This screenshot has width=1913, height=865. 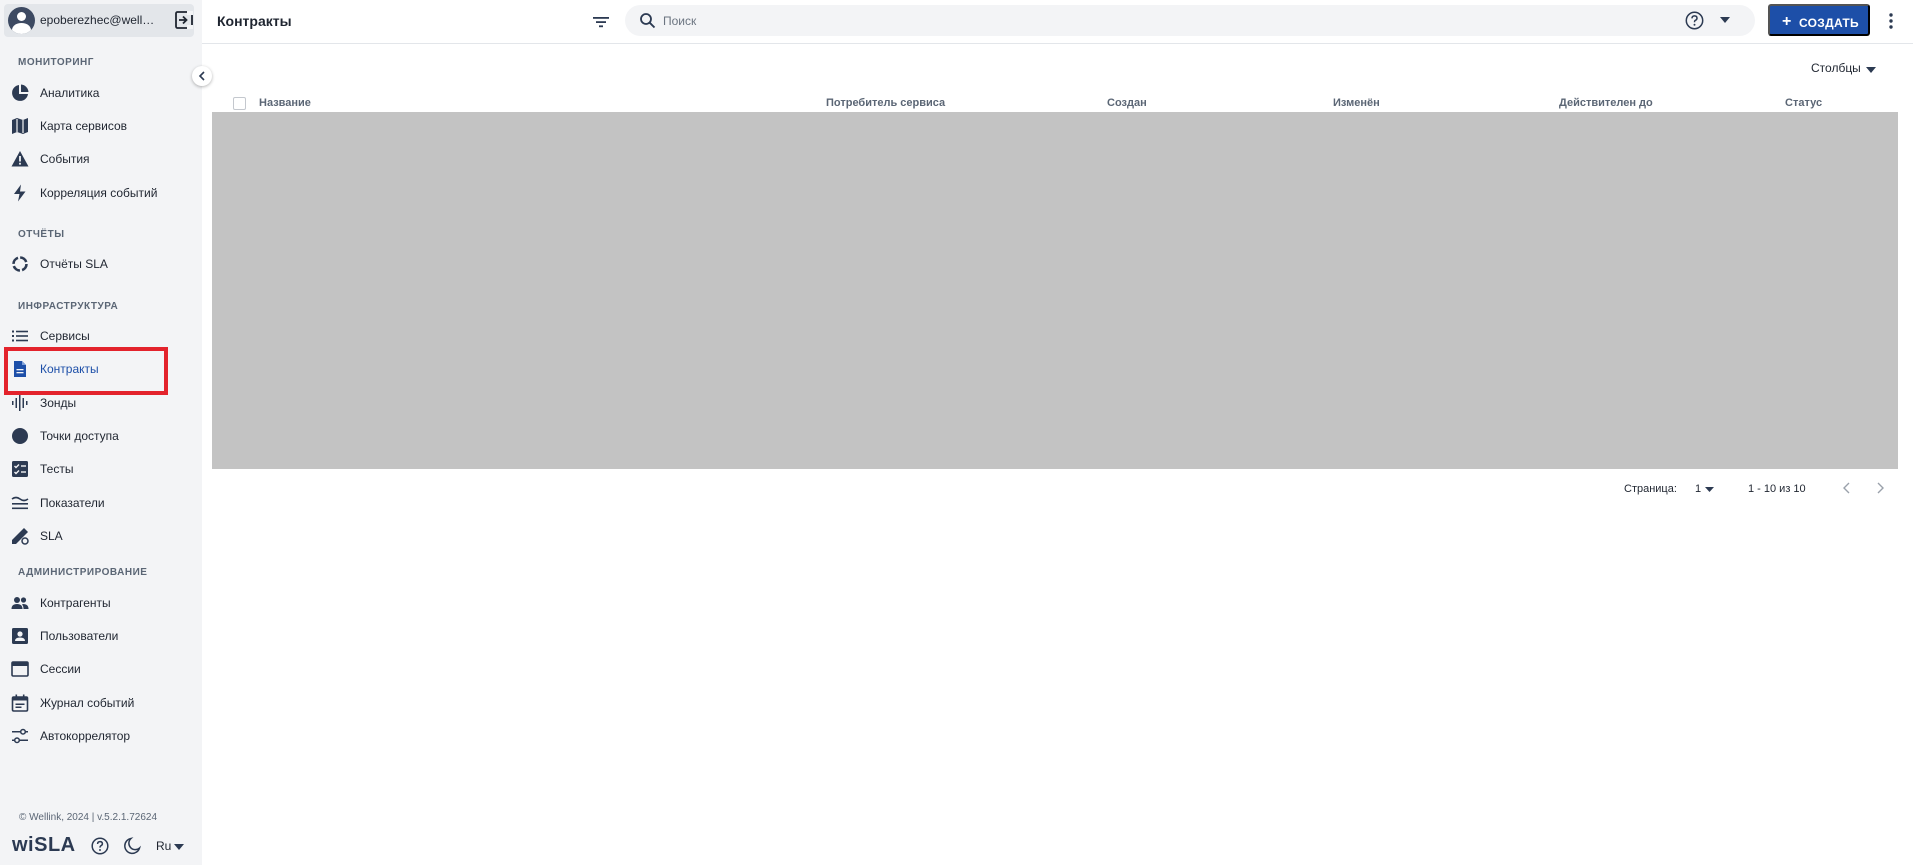 What do you see at coordinates (87, 703) in the screenshot?
I see `sidebar-item-label: Журнал событий` at bounding box center [87, 703].